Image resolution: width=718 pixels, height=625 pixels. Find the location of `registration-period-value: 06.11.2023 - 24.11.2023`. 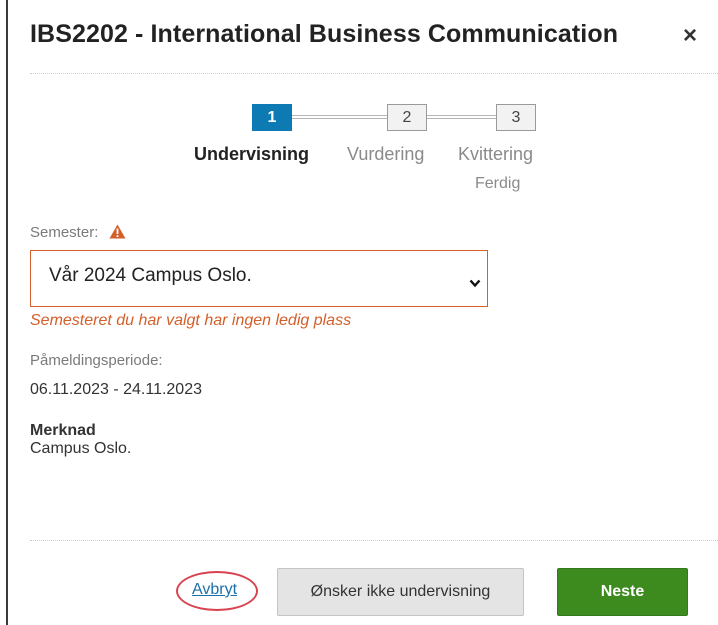

registration-period-value: 06.11.2023 - 24.11.2023 is located at coordinates (116, 389).